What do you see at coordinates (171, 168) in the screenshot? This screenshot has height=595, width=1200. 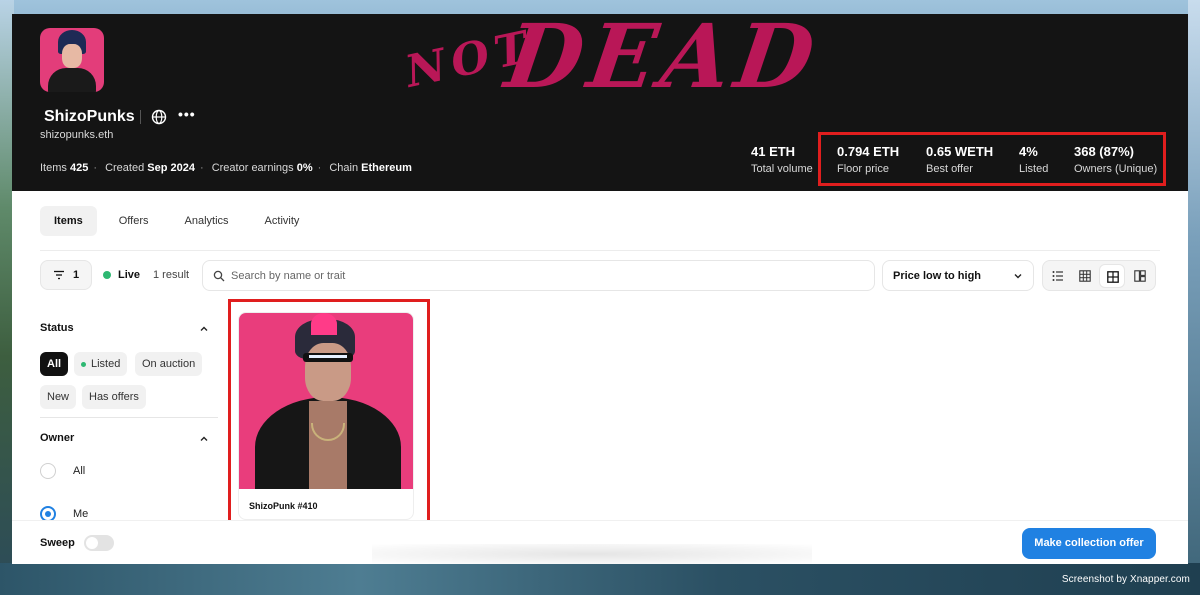 I see `meta-created-value: Sep 2024` at bounding box center [171, 168].